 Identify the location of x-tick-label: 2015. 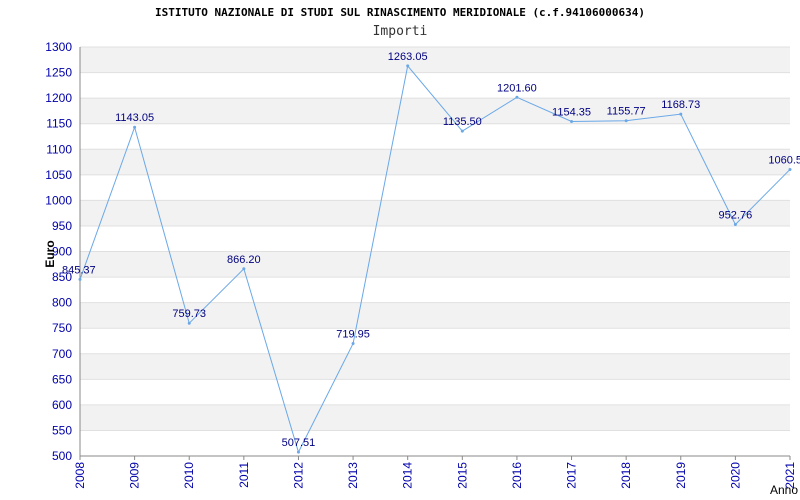
(462, 475).